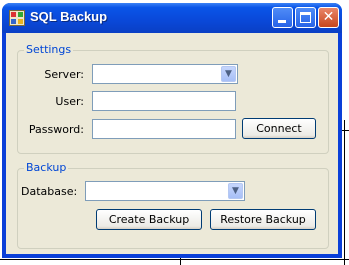  Describe the element at coordinates (69, 101) in the screenshot. I see `user-label: User:` at that location.